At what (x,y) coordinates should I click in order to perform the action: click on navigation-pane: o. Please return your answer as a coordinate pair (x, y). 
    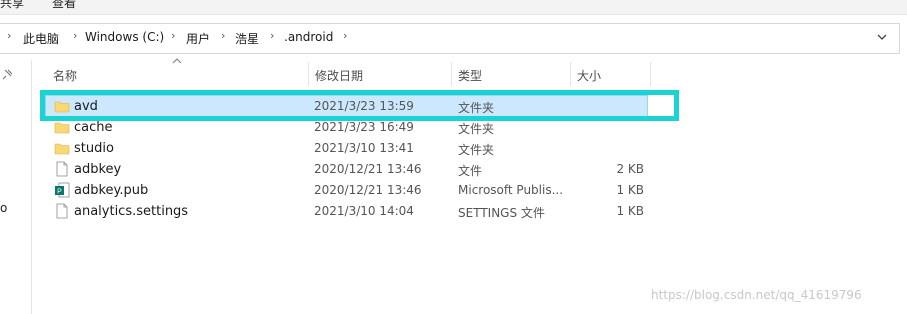
    Looking at the image, I should click on (16, 187).